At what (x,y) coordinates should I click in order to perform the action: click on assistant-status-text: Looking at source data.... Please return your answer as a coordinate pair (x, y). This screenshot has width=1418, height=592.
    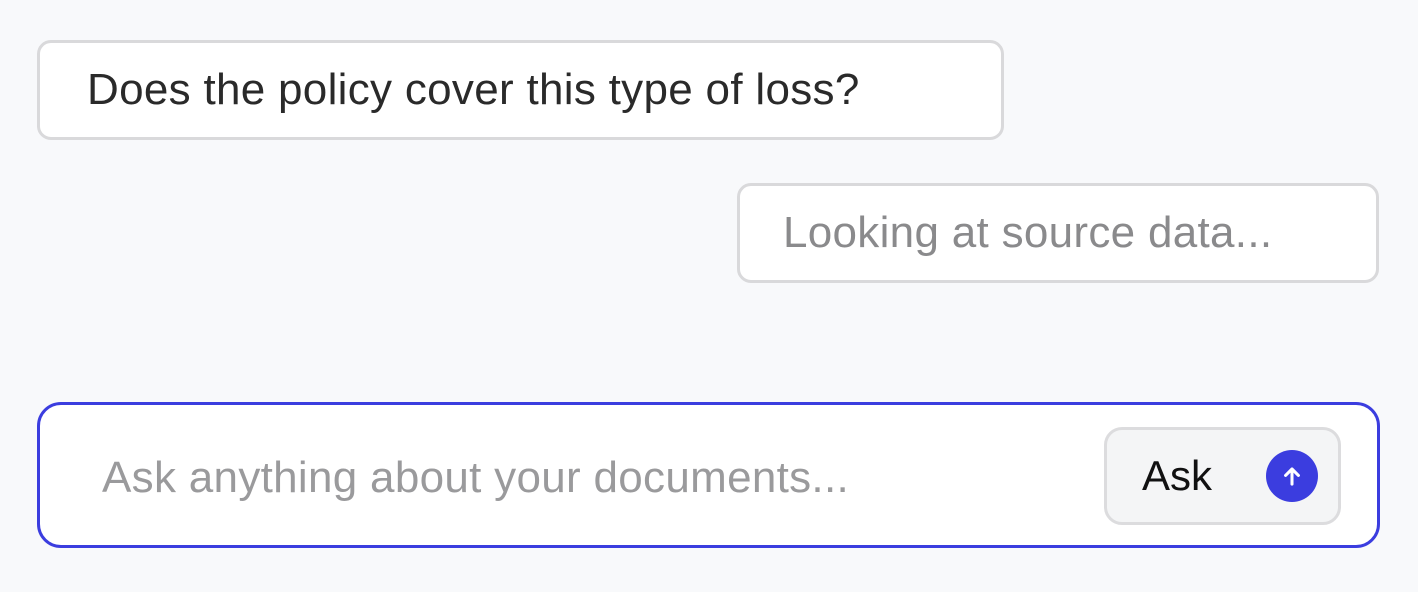
    Looking at the image, I should click on (1028, 232).